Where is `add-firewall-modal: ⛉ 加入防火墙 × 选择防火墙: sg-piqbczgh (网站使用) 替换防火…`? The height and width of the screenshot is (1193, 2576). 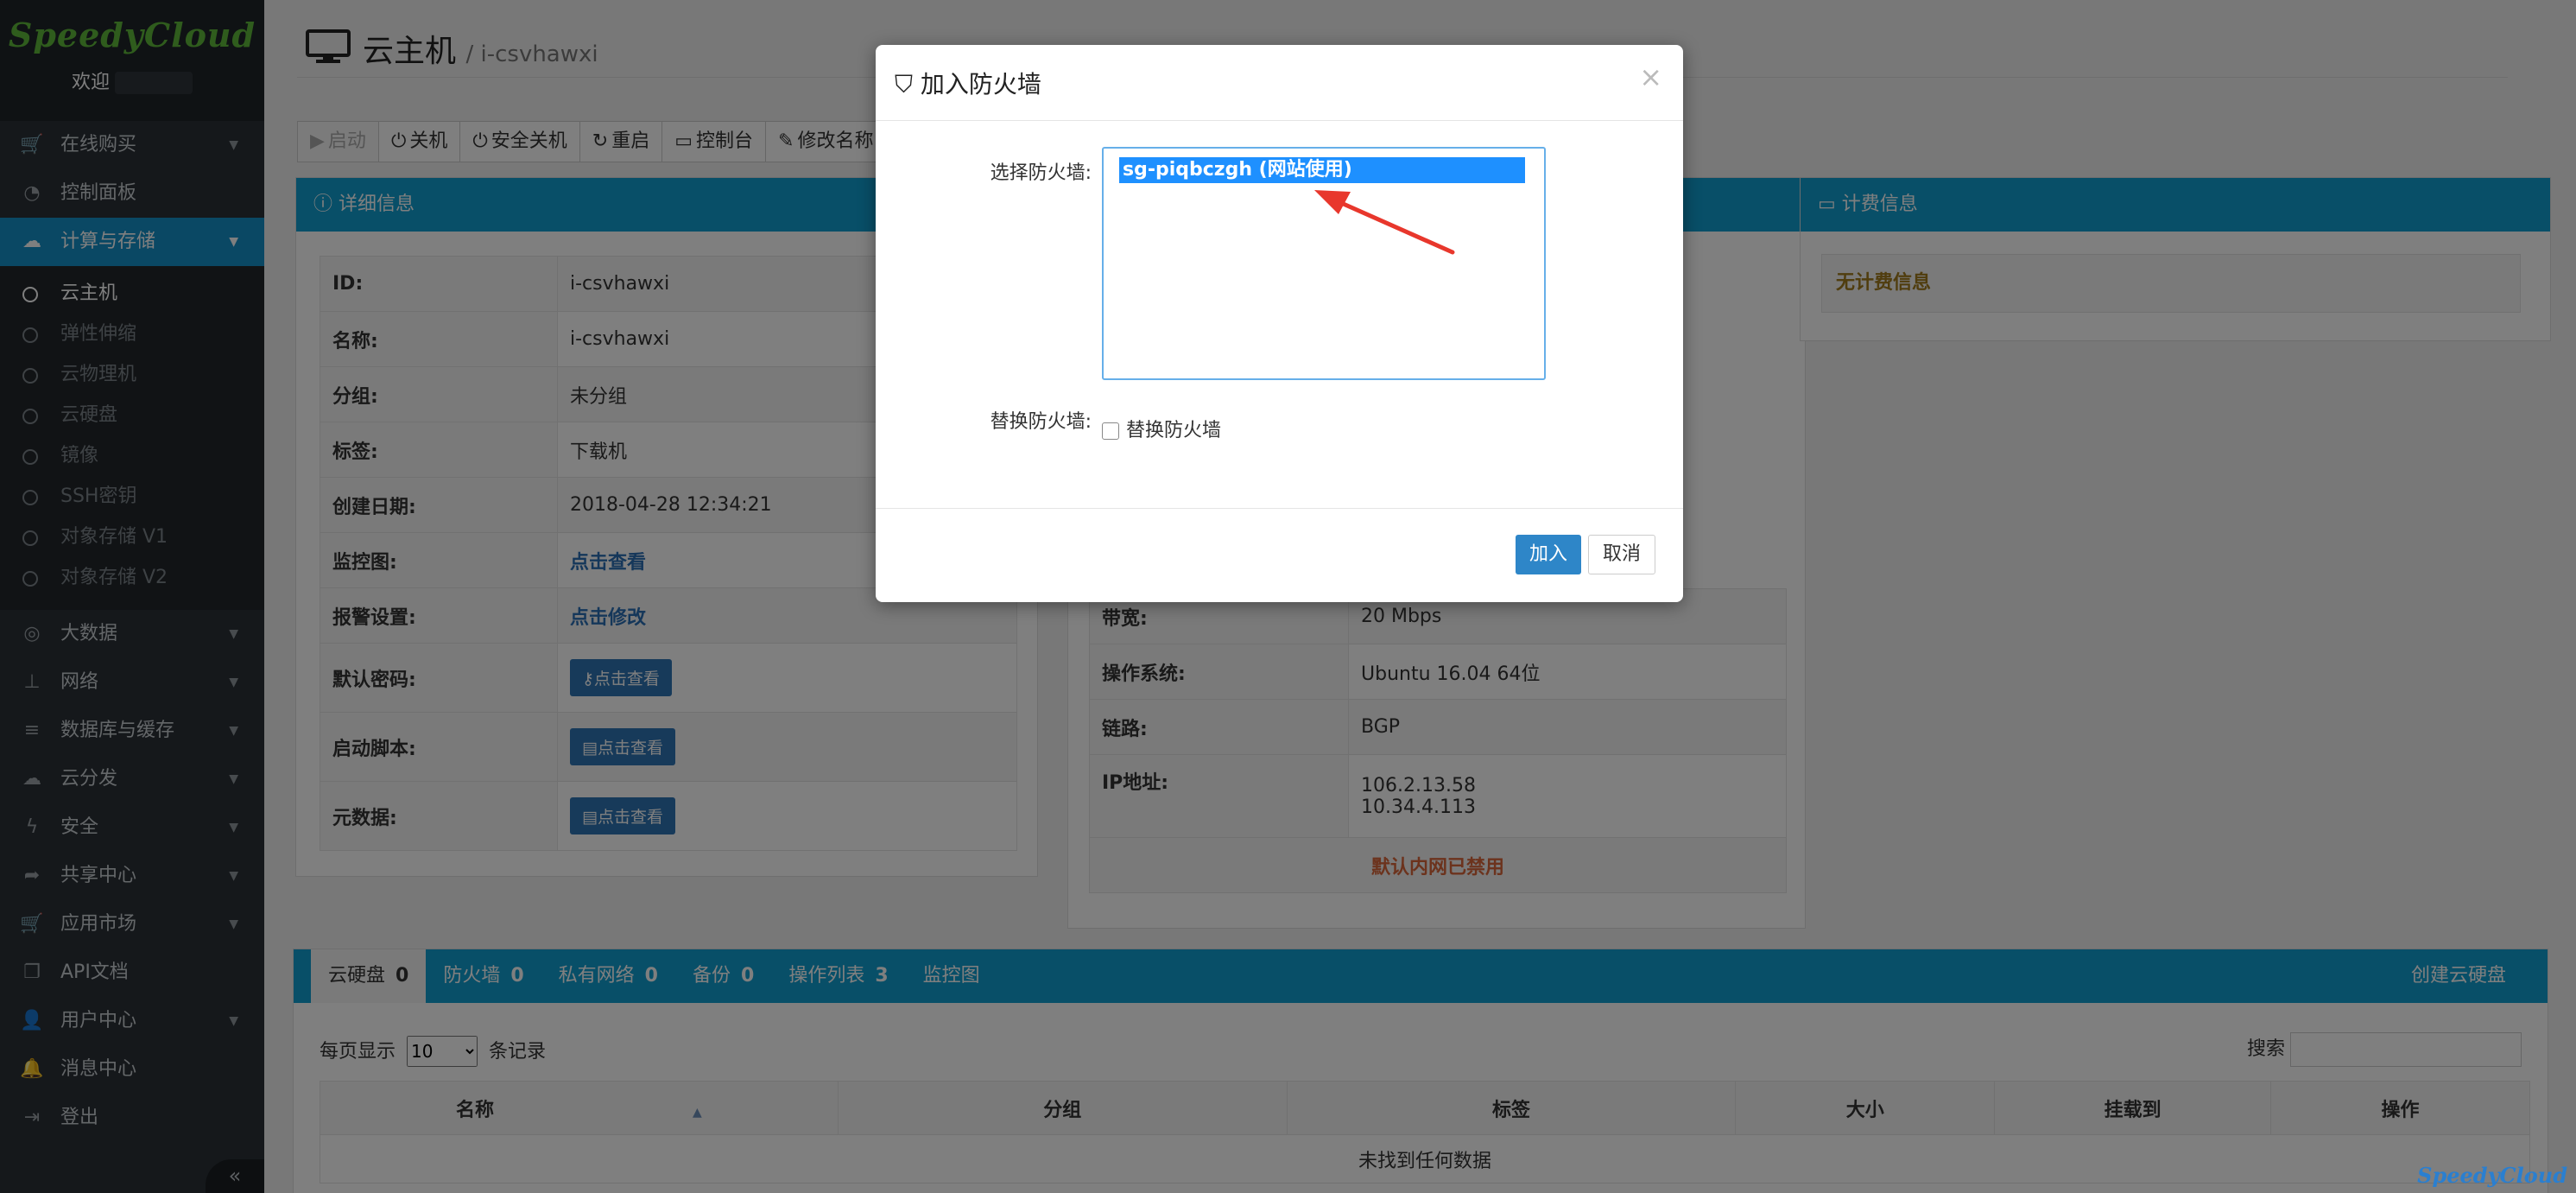 add-firewall-modal: ⛉ 加入防火墙 × 选择防火墙: sg-piqbczgh (网站使用) 替换防火… is located at coordinates (1279, 323).